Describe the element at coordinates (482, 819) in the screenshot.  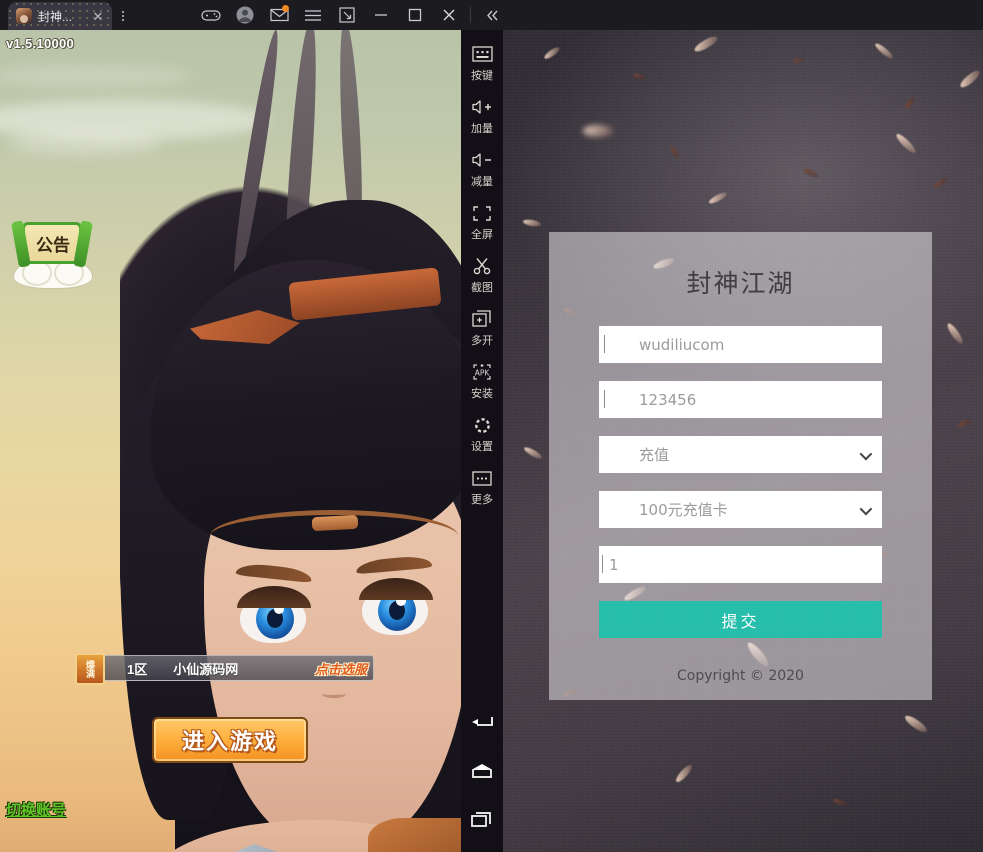
I see `recents-icon` at that location.